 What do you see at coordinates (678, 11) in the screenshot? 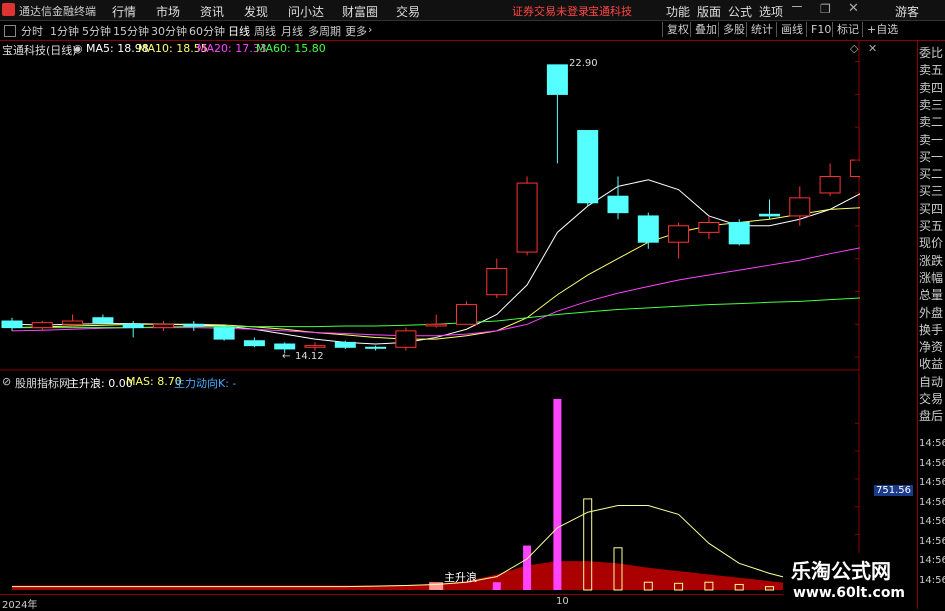
I see `menu-gongneng: 功能` at bounding box center [678, 11].